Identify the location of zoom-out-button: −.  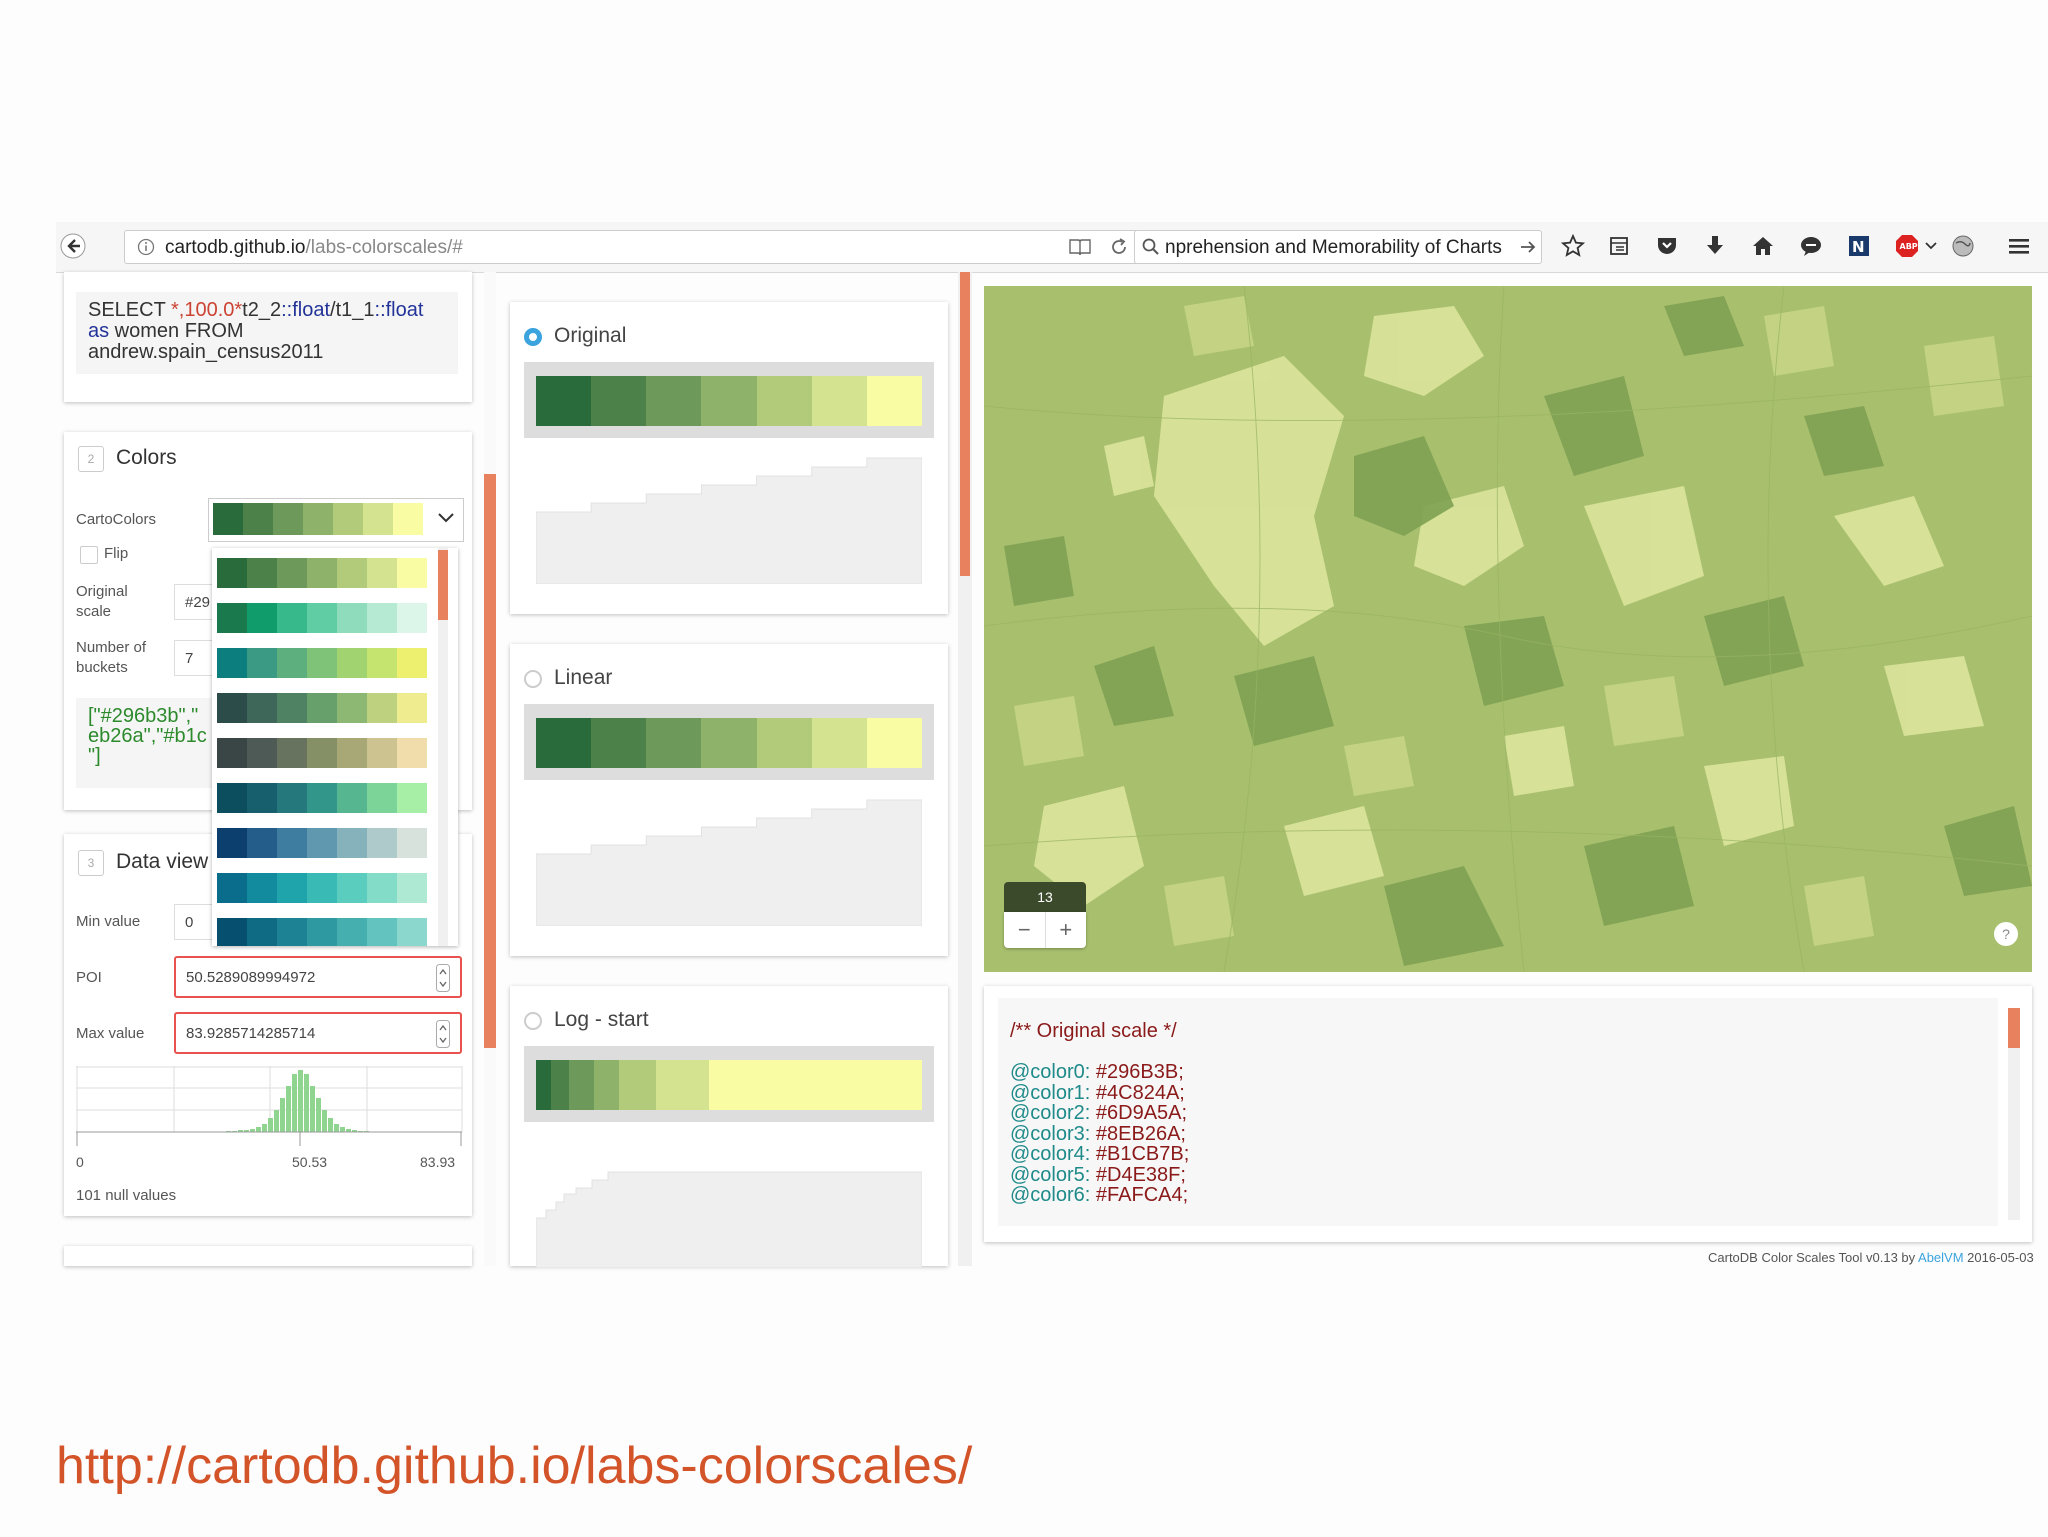
(1024, 930).